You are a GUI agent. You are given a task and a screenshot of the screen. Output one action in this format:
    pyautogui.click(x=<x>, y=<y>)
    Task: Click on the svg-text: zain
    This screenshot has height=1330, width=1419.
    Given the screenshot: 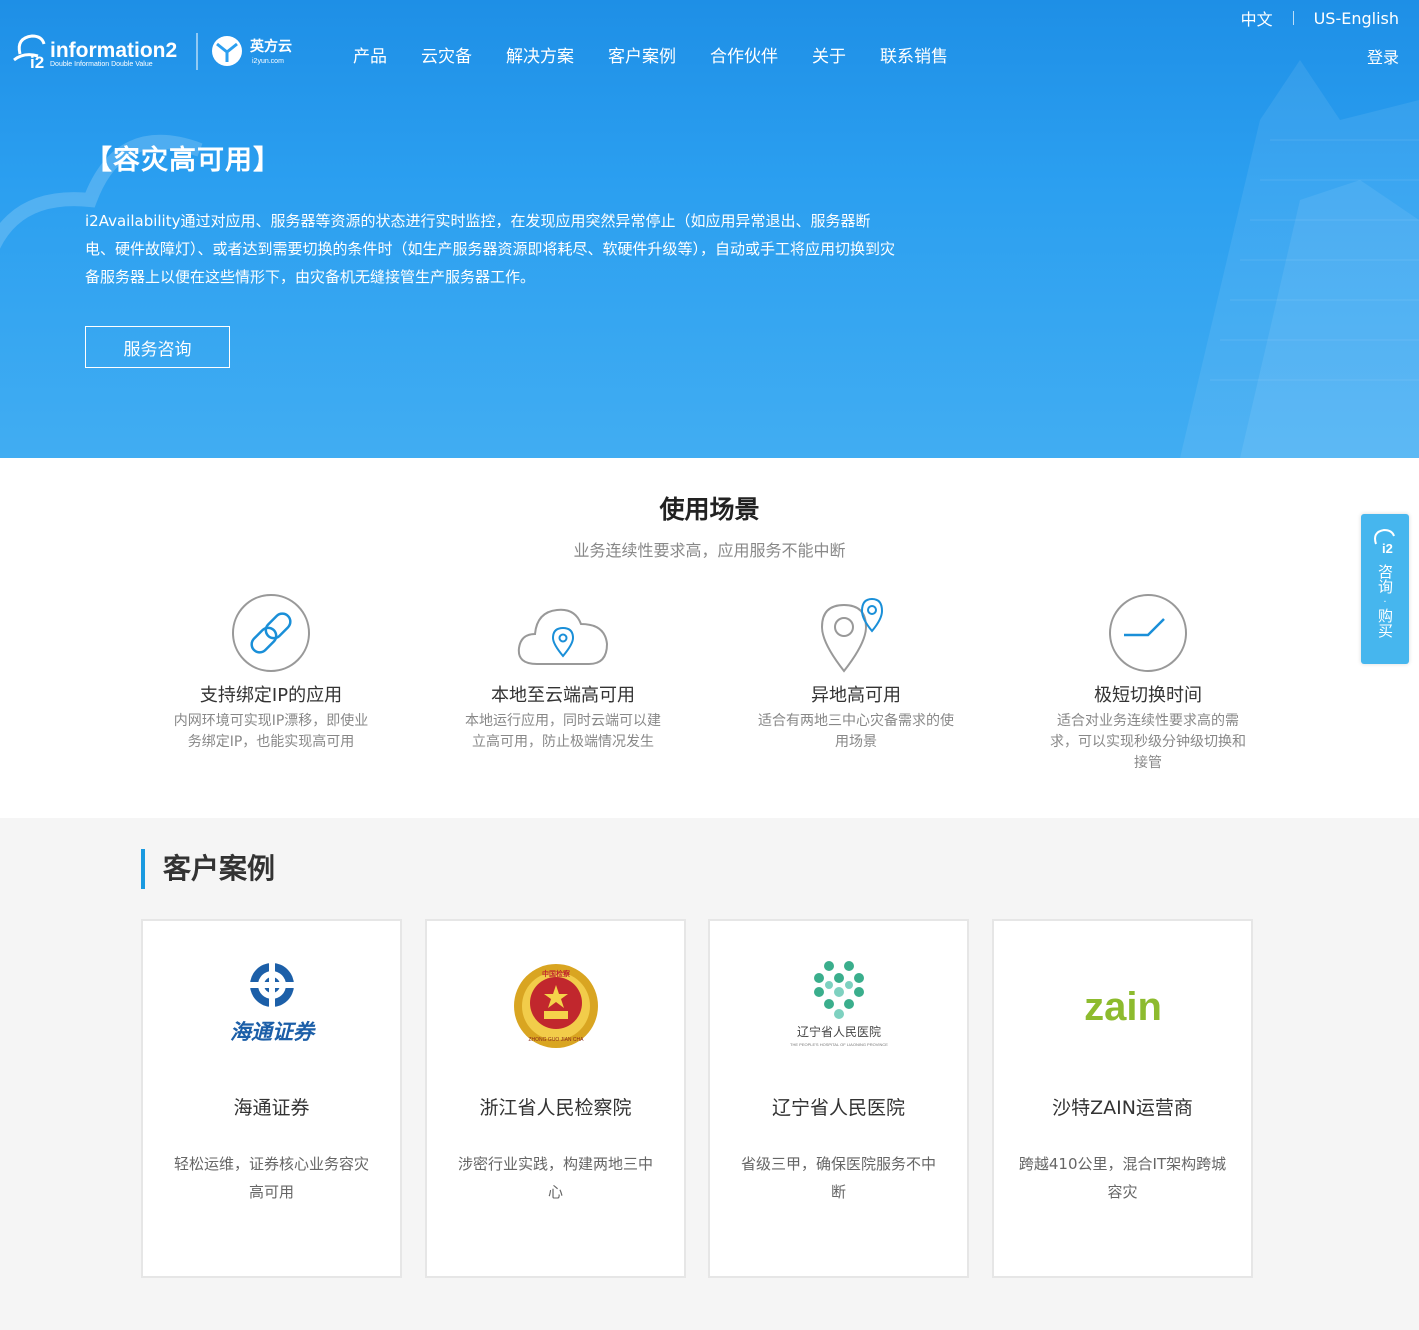 What is the action you would take?
    pyautogui.click(x=1123, y=1007)
    